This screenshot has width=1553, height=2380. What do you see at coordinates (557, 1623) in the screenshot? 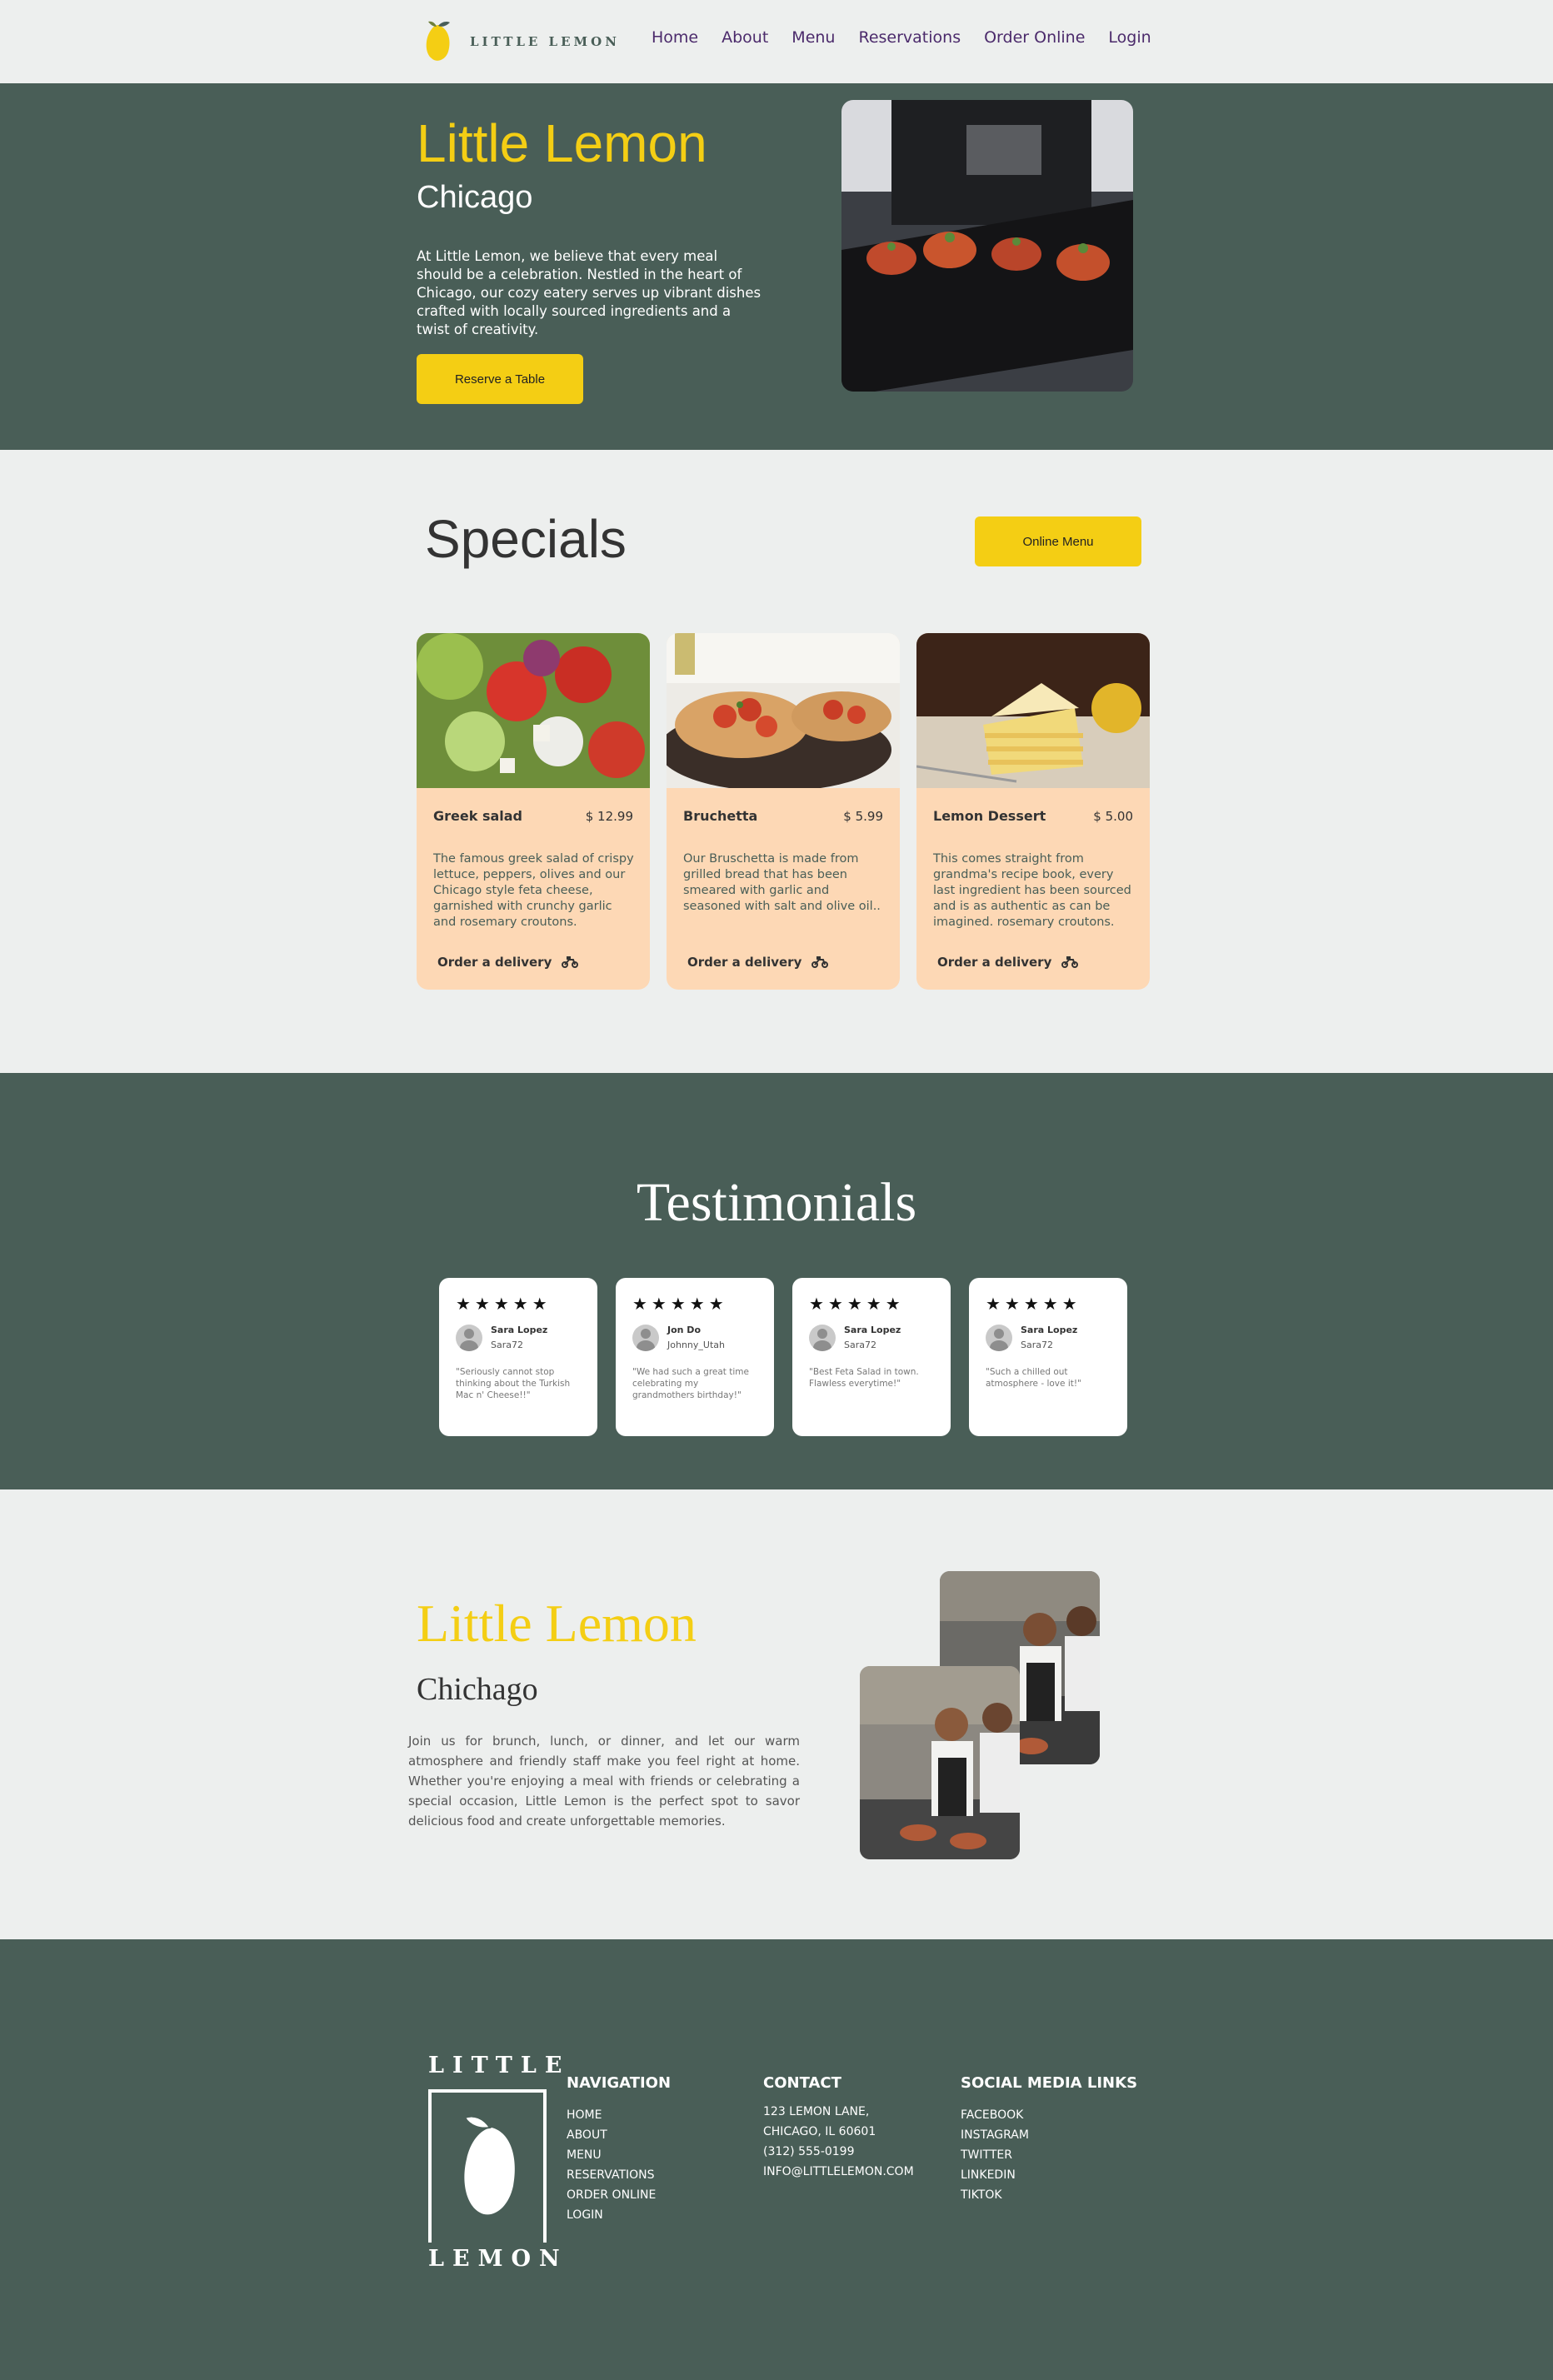
I see `about-title: Little Lemon` at bounding box center [557, 1623].